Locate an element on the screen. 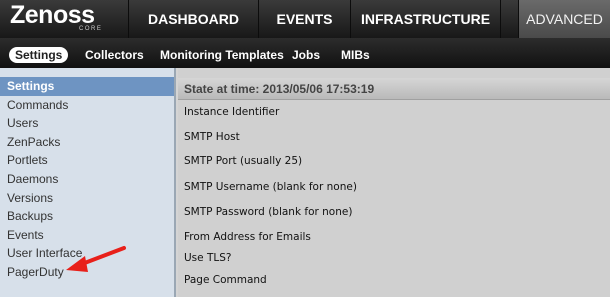 This screenshot has height=297, width=610. subnav-mibs: MIBs is located at coordinates (355, 55).